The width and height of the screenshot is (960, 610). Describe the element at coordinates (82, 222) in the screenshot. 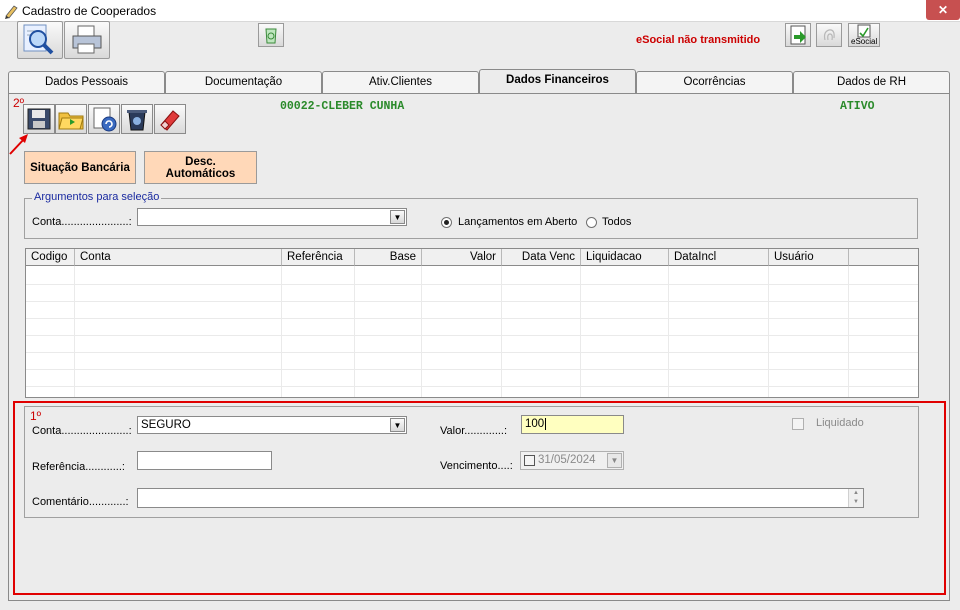

I see `selection-conta-label: Conta......................:` at that location.